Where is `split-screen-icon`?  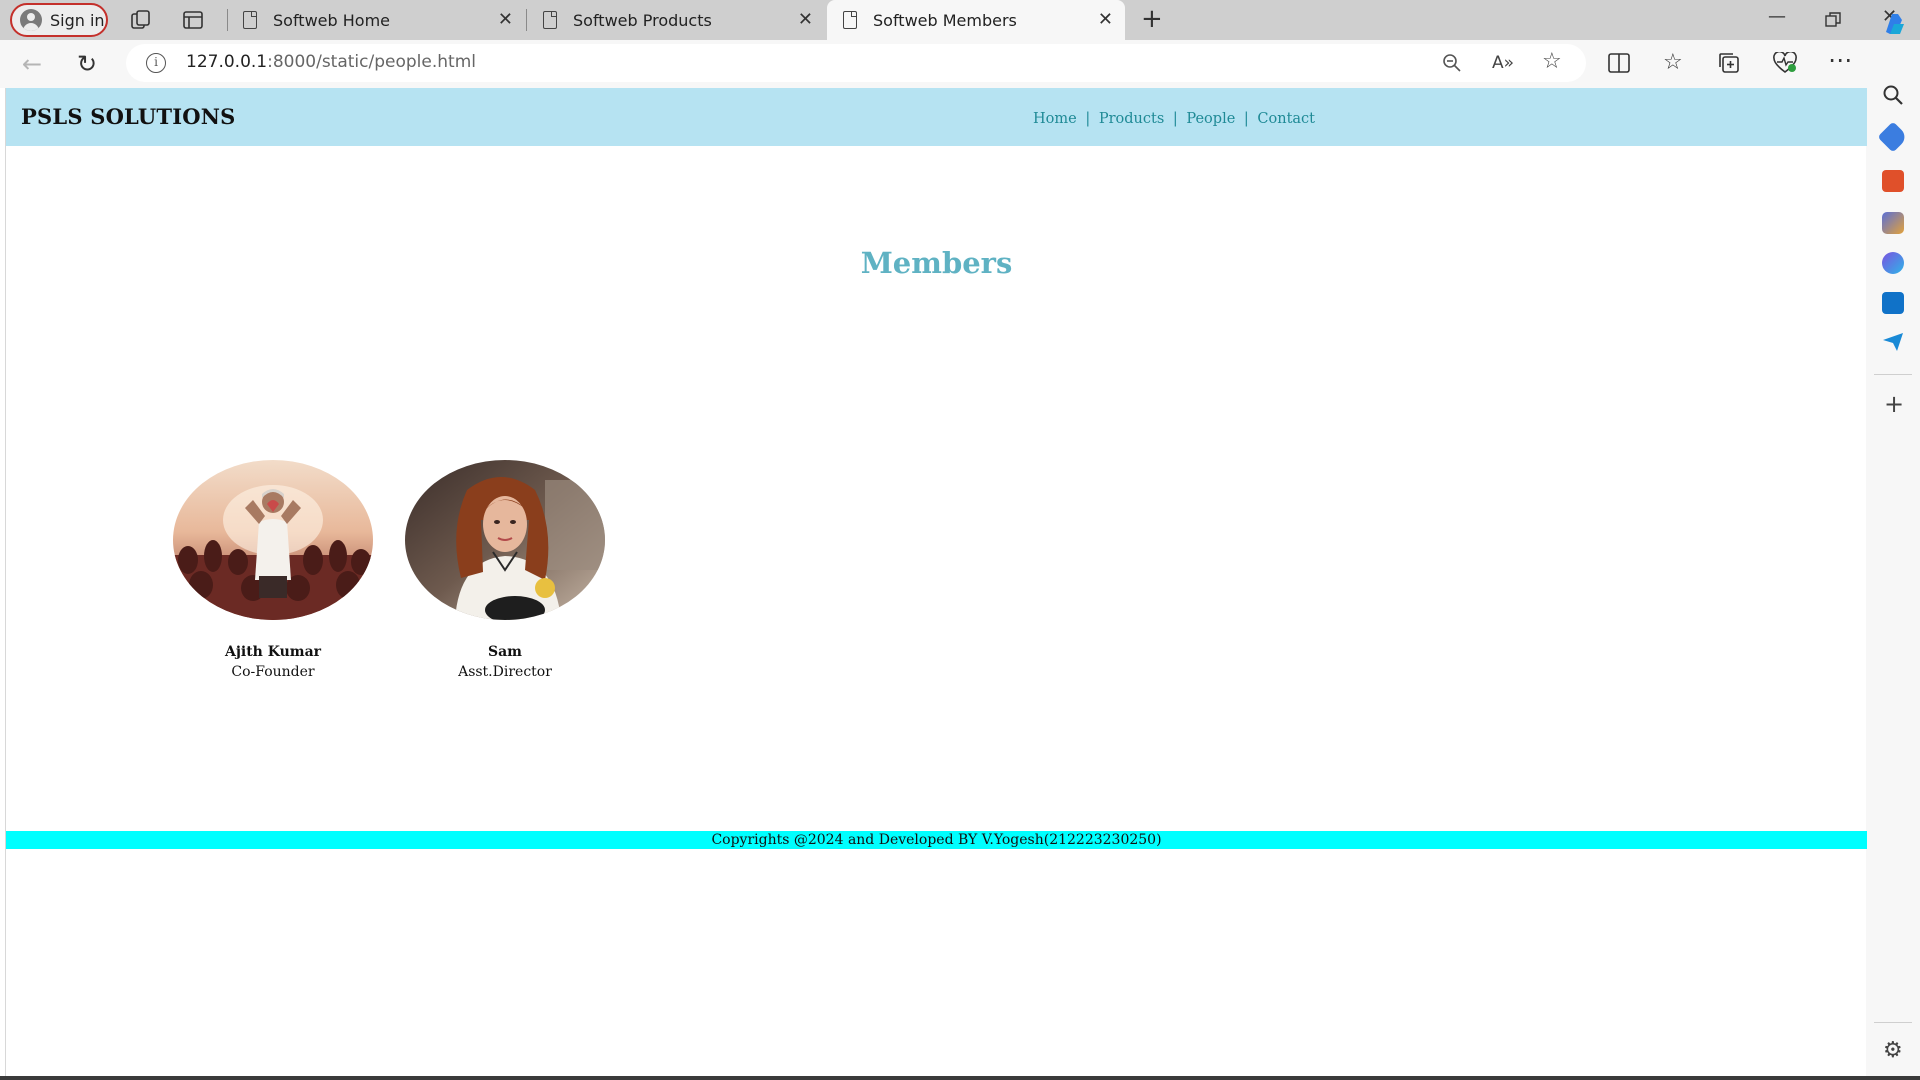 split-screen-icon is located at coordinates (1619, 63).